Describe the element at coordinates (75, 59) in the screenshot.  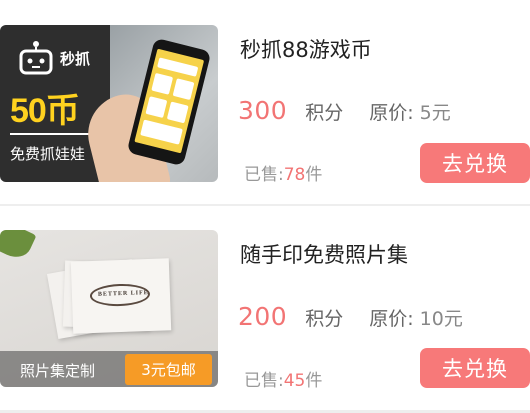
I see `brand-name: 秒抓` at that location.